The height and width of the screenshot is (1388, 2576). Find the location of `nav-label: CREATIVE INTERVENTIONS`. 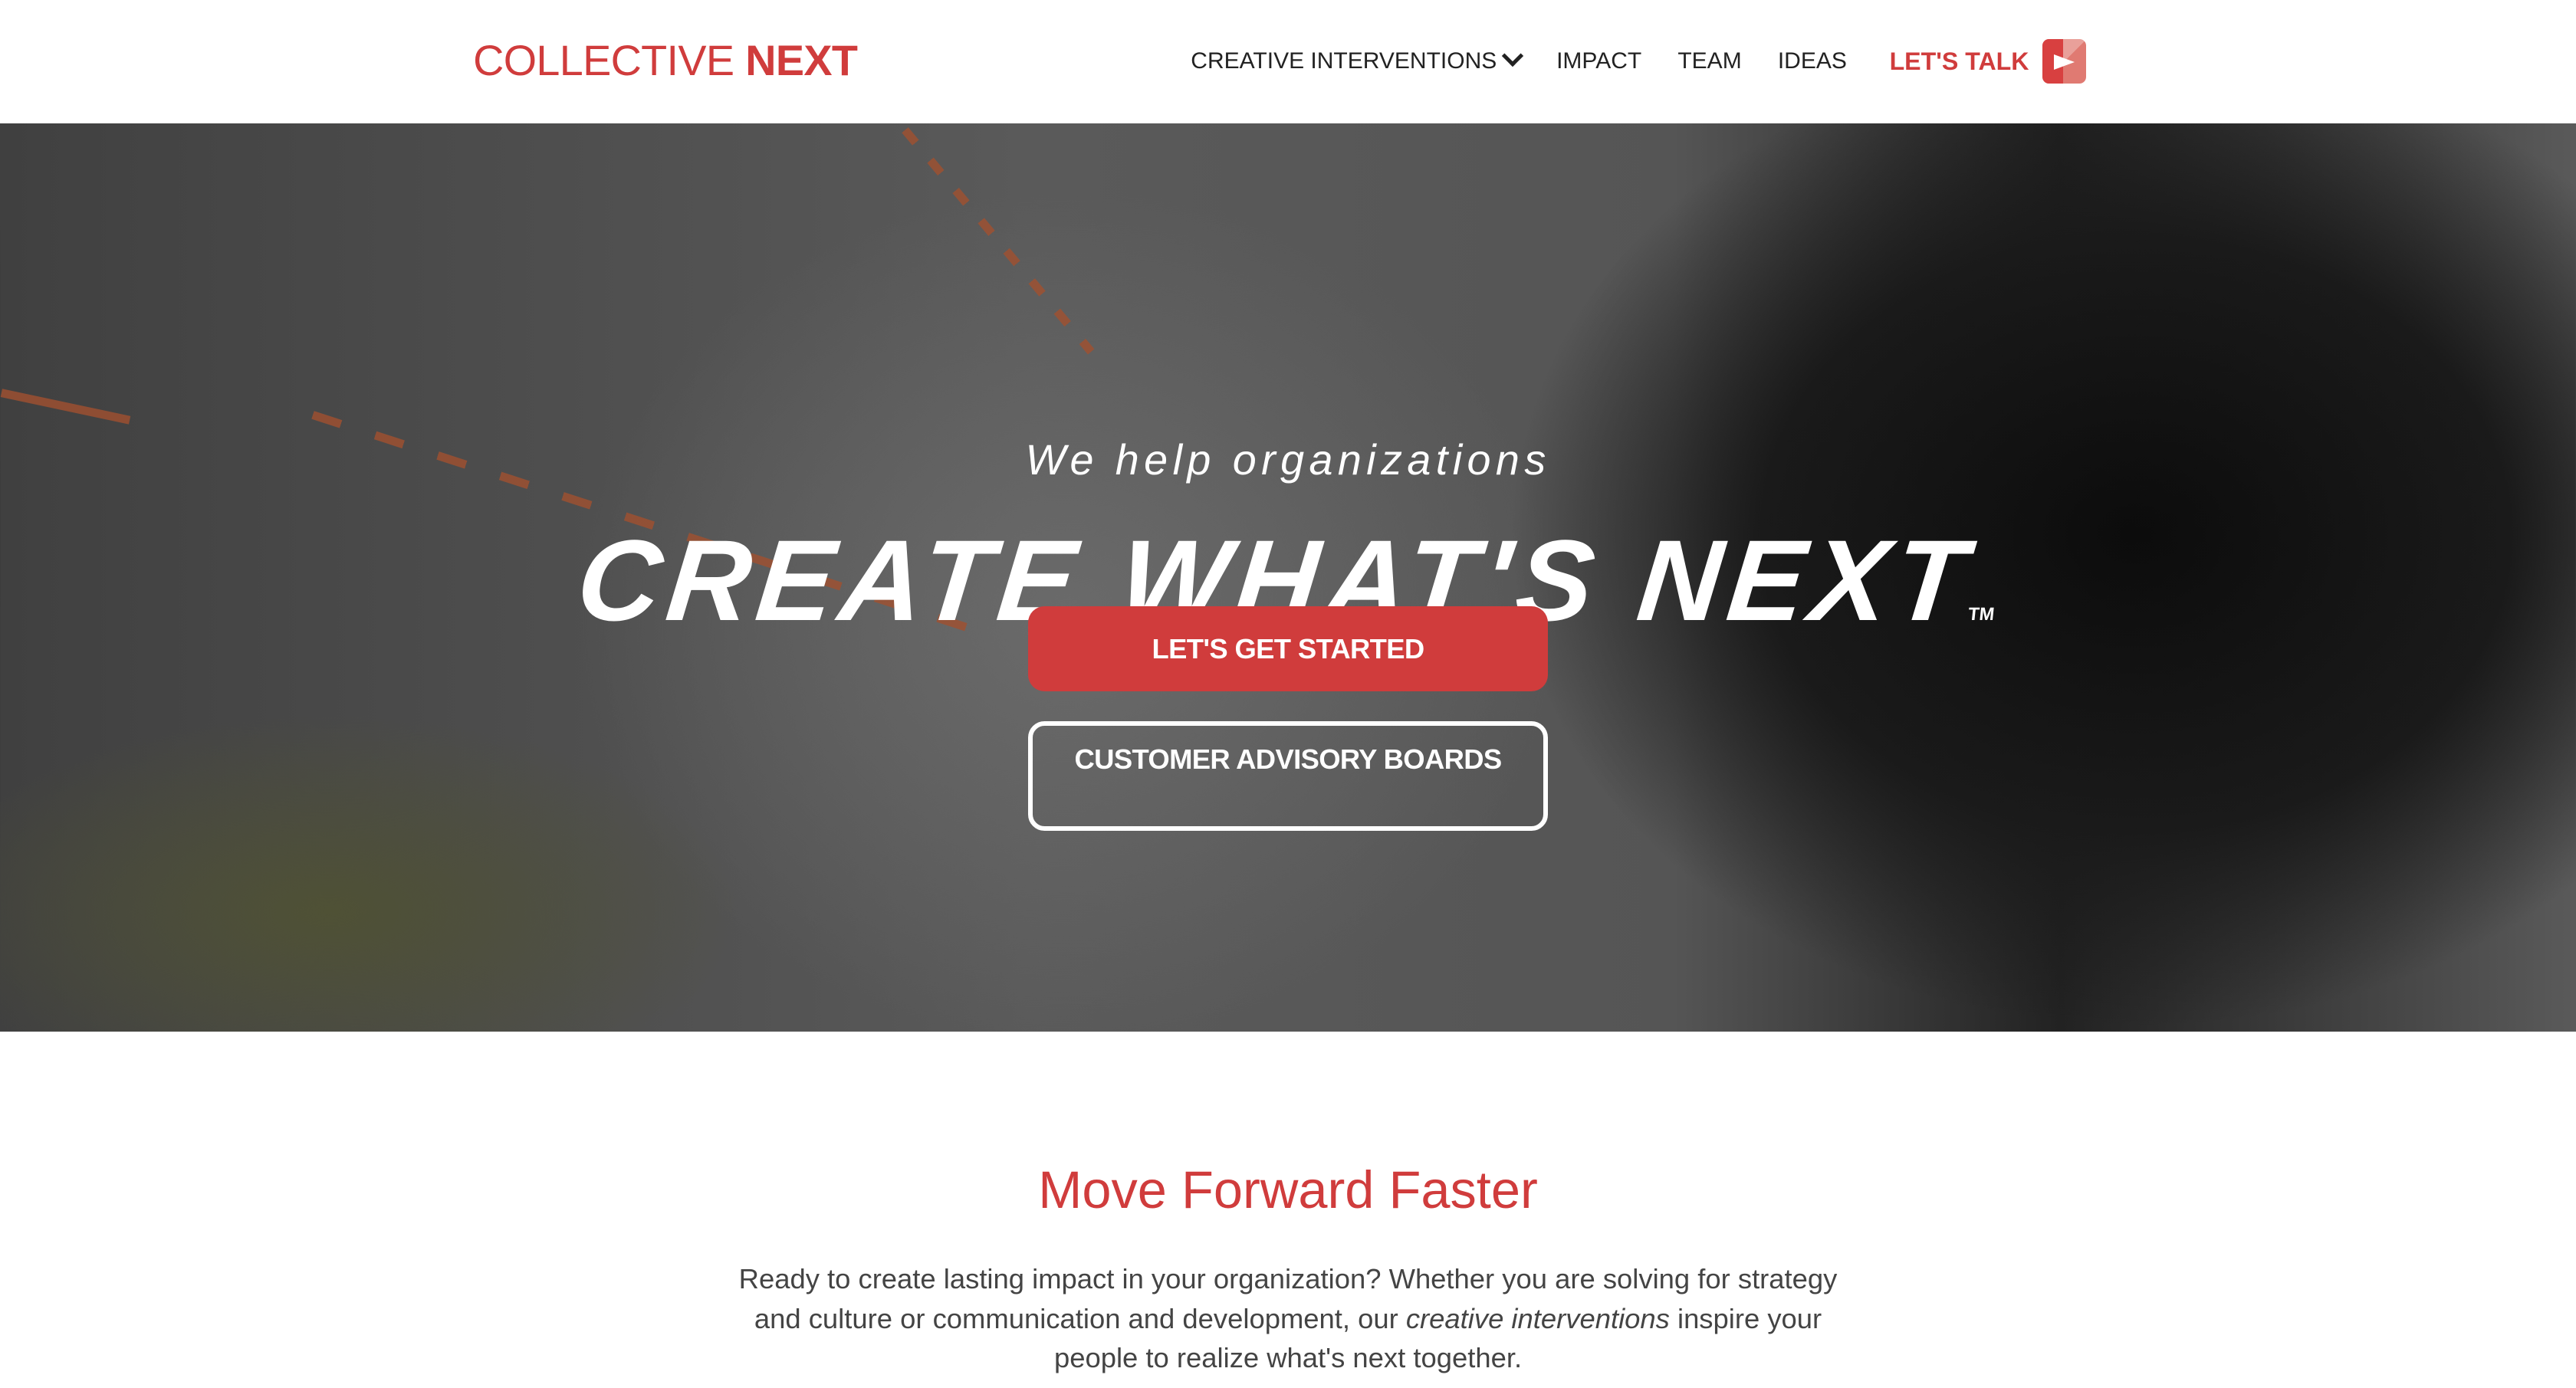

nav-label: CREATIVE INTERVENTIONS is located at coordinates (1344, 61).